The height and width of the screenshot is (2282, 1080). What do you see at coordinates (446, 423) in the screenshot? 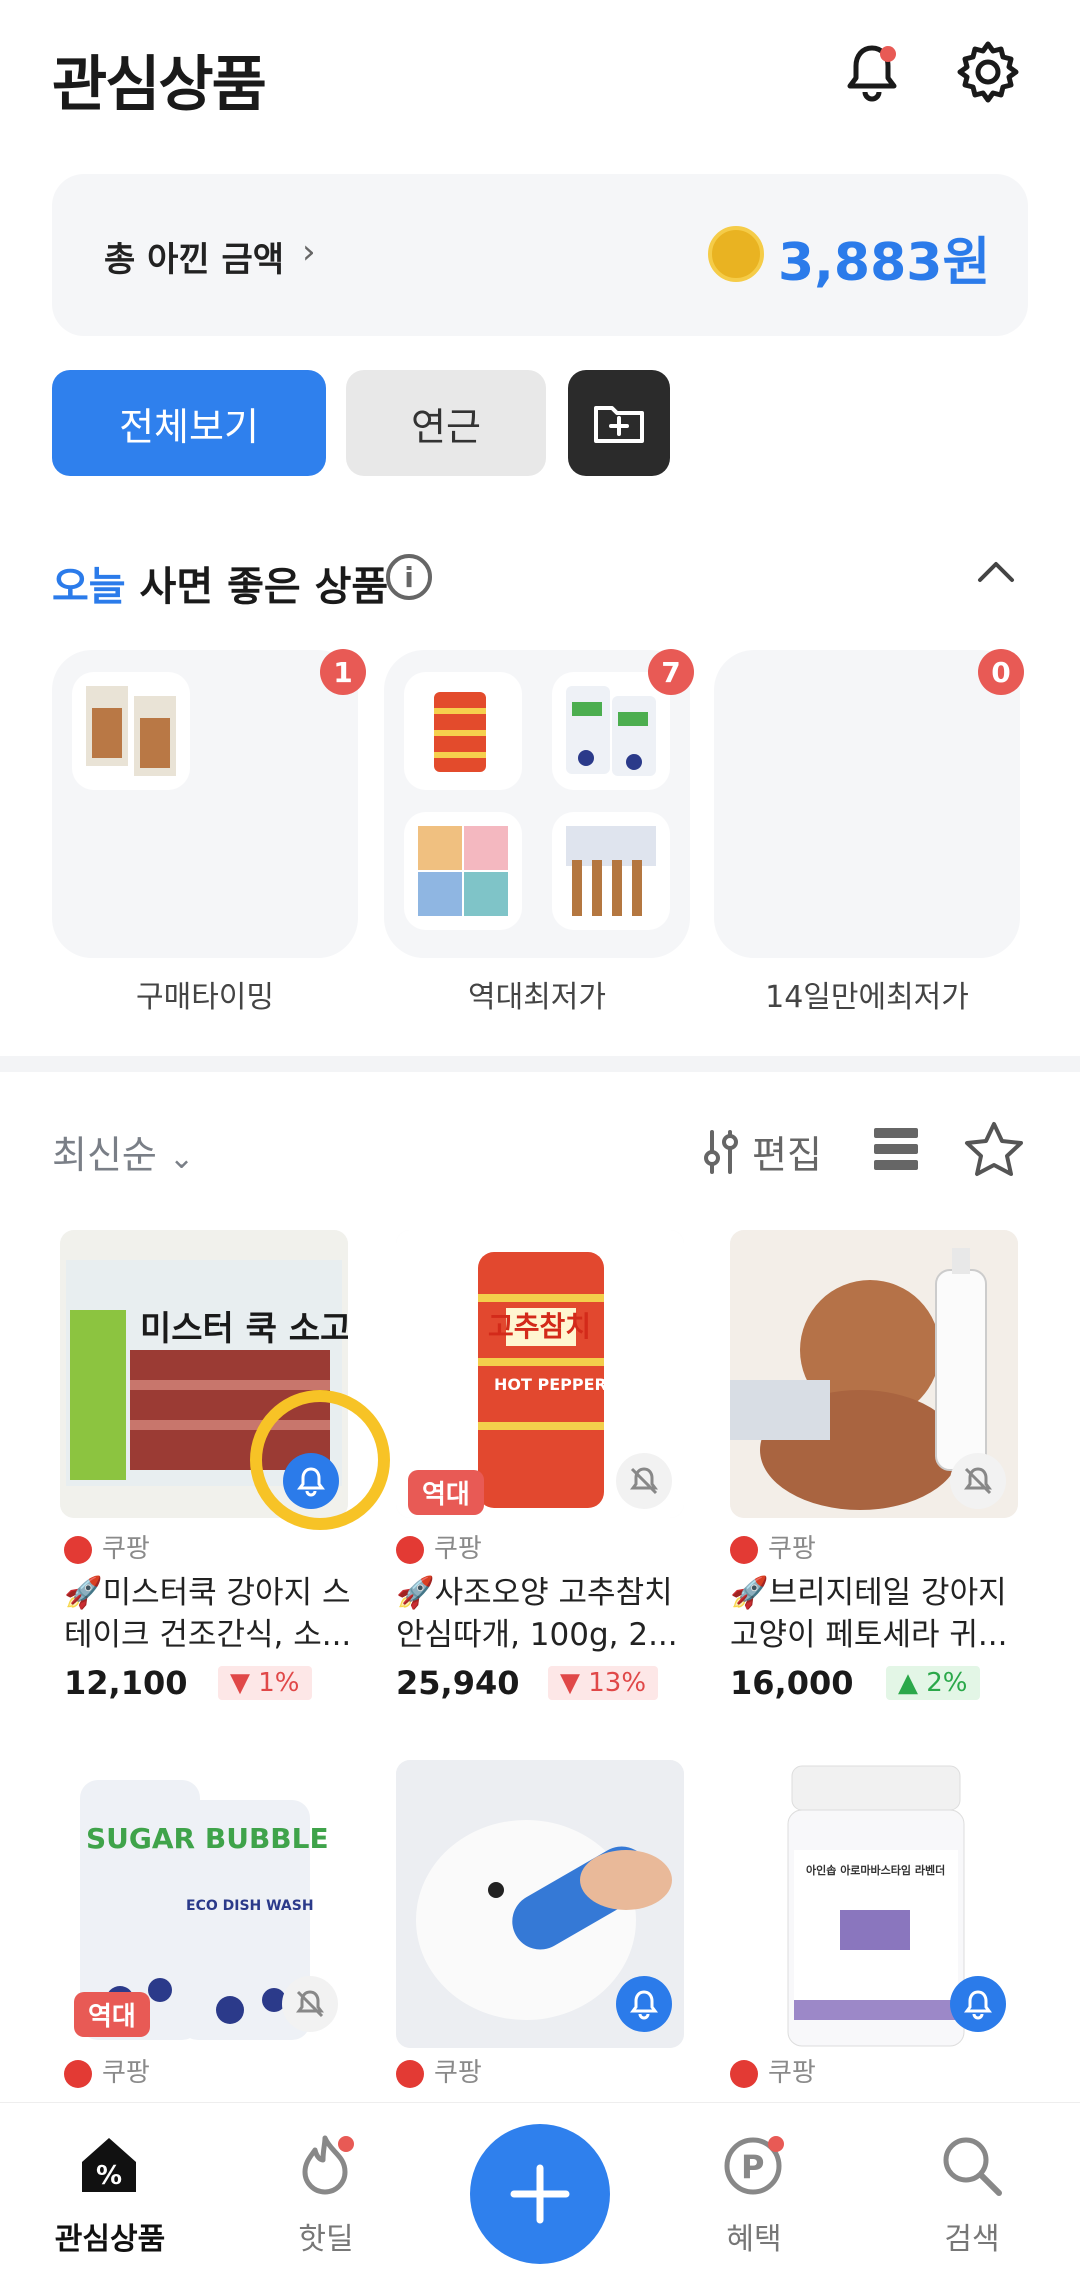
I see `filter-year-button: 연근` at bounding box center [446, 423].